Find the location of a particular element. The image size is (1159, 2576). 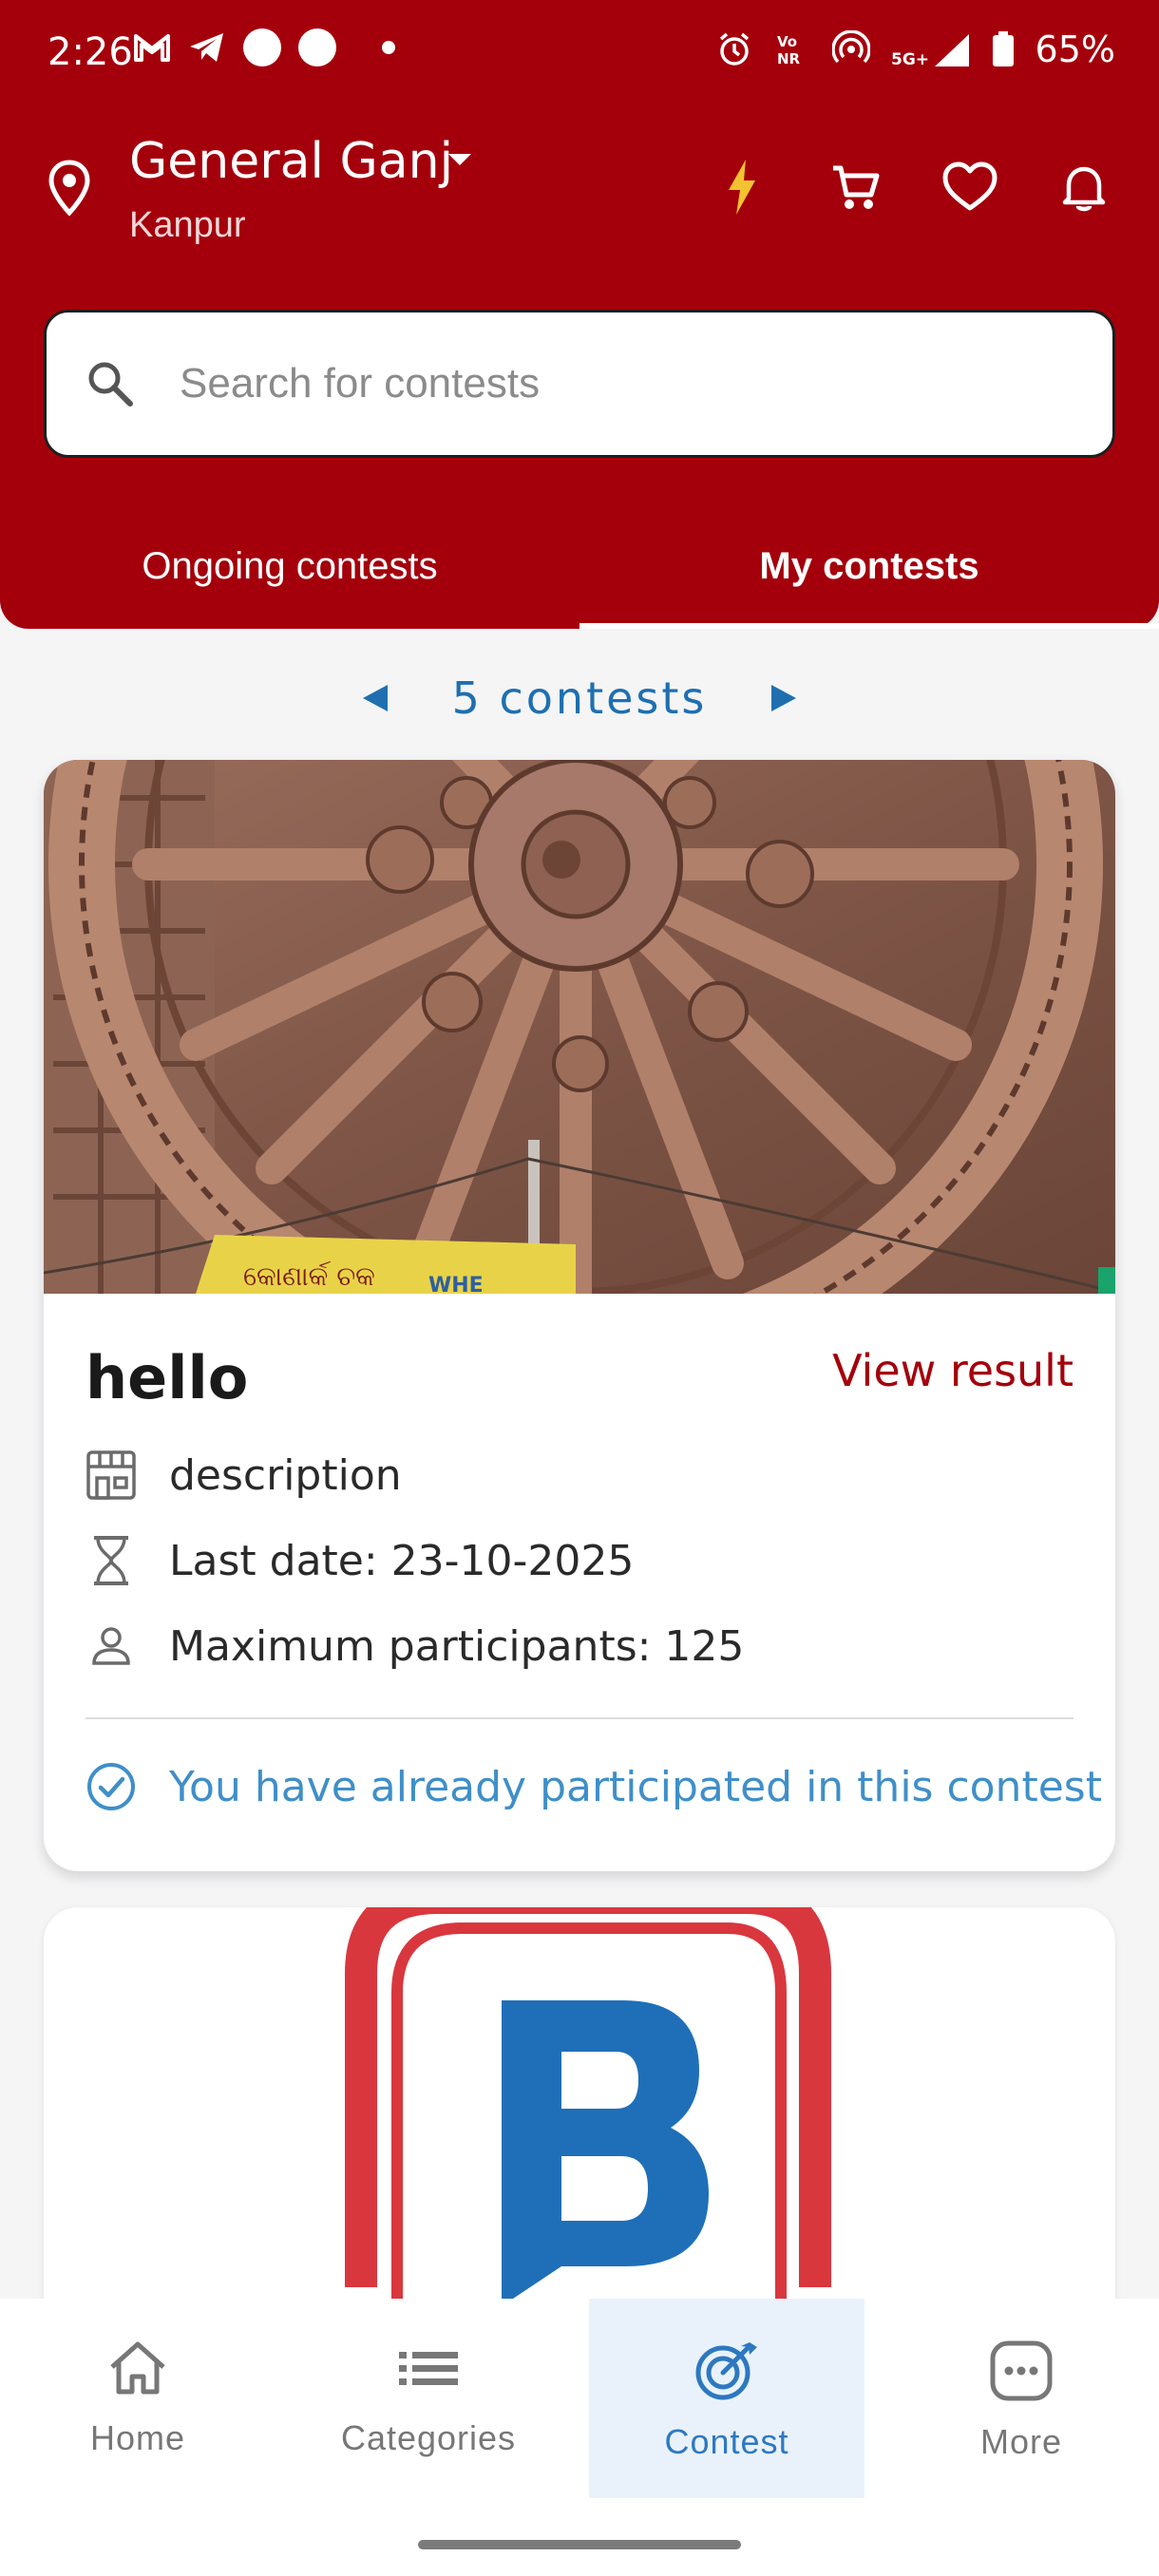

cart-icon is located at coordinates (856, 187).